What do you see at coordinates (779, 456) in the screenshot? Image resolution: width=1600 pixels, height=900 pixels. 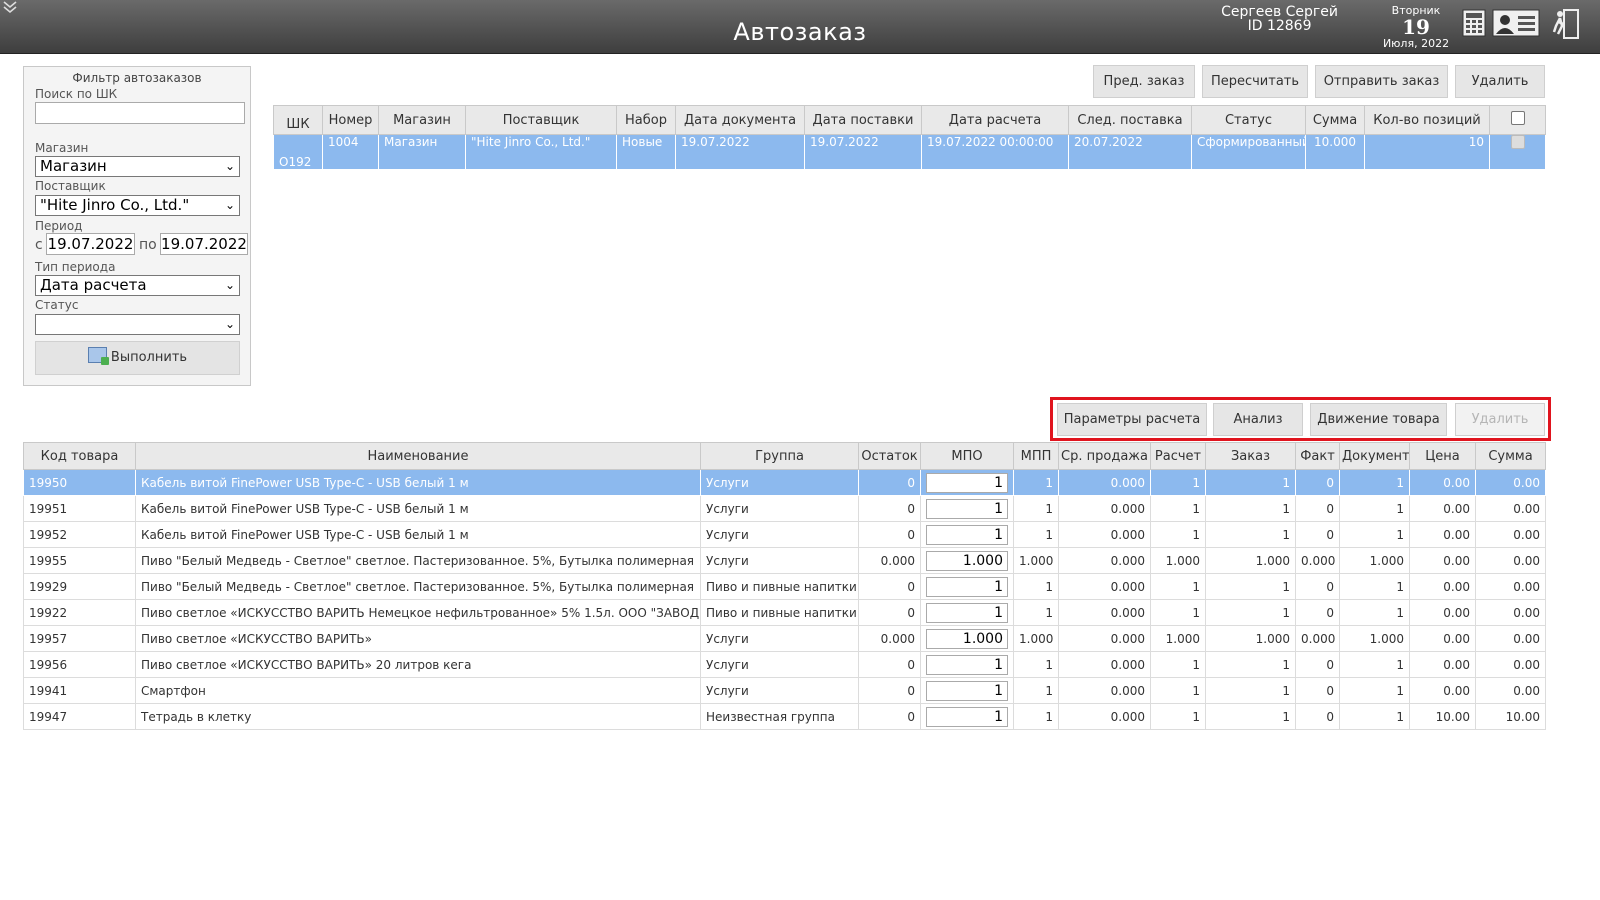 I see `col-group: Группа` at bounding box center [779, 456].